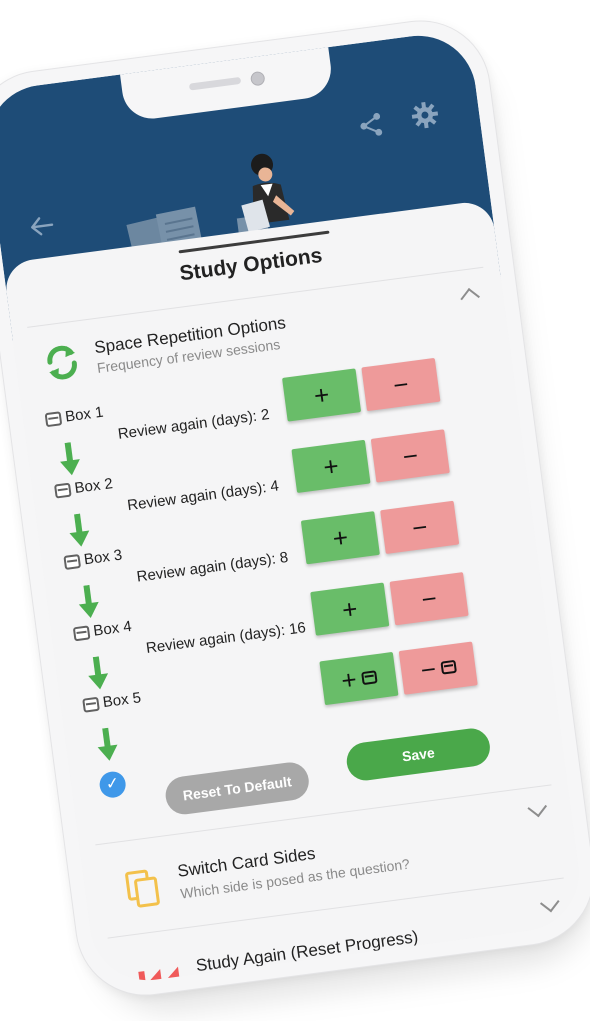 This screenshot has height=1021, width=590. What do you see at coordinates (331, 466) in the screenshot?
I see `increase-box-2-button: +` at bounding box center [331, 466].